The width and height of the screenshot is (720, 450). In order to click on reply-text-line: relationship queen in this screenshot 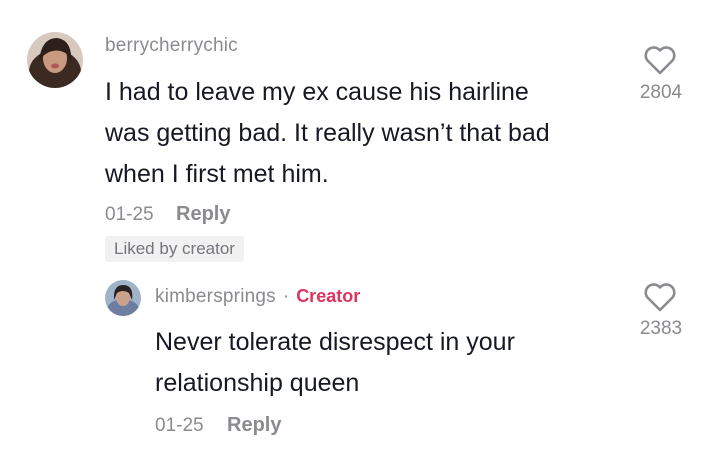, I will do `click(257, 383)`.